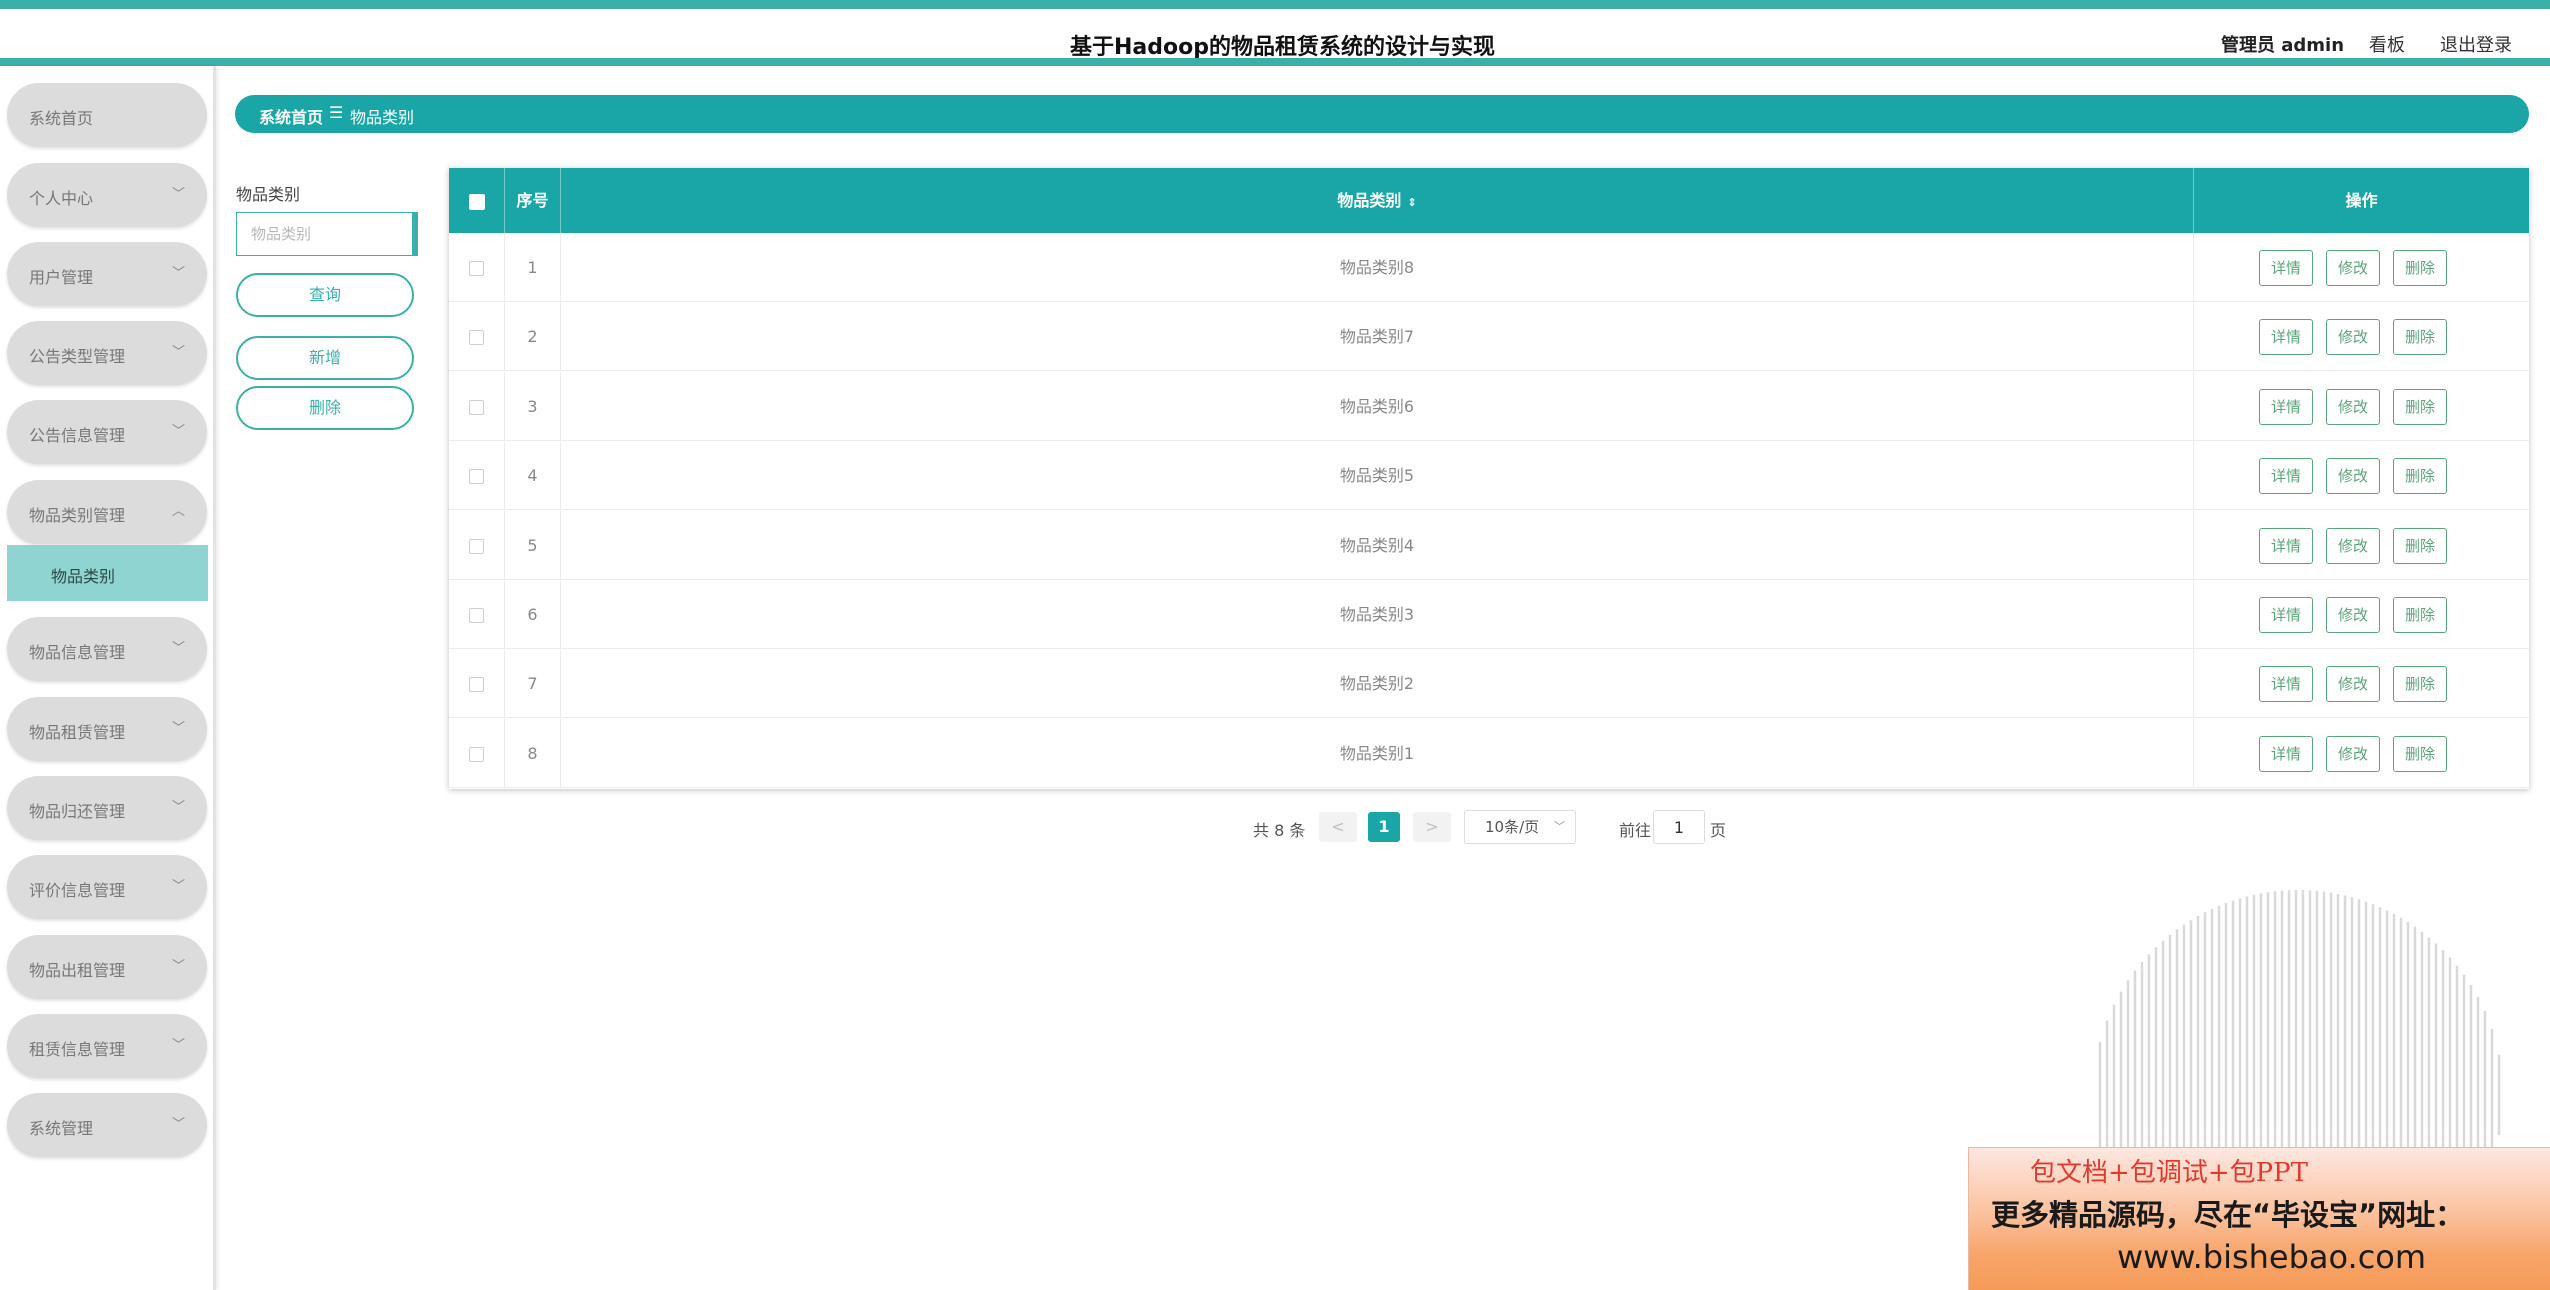  Describe the element at coordinates (533, 753) in the screenshot. I see `row-index: 8` at that location.